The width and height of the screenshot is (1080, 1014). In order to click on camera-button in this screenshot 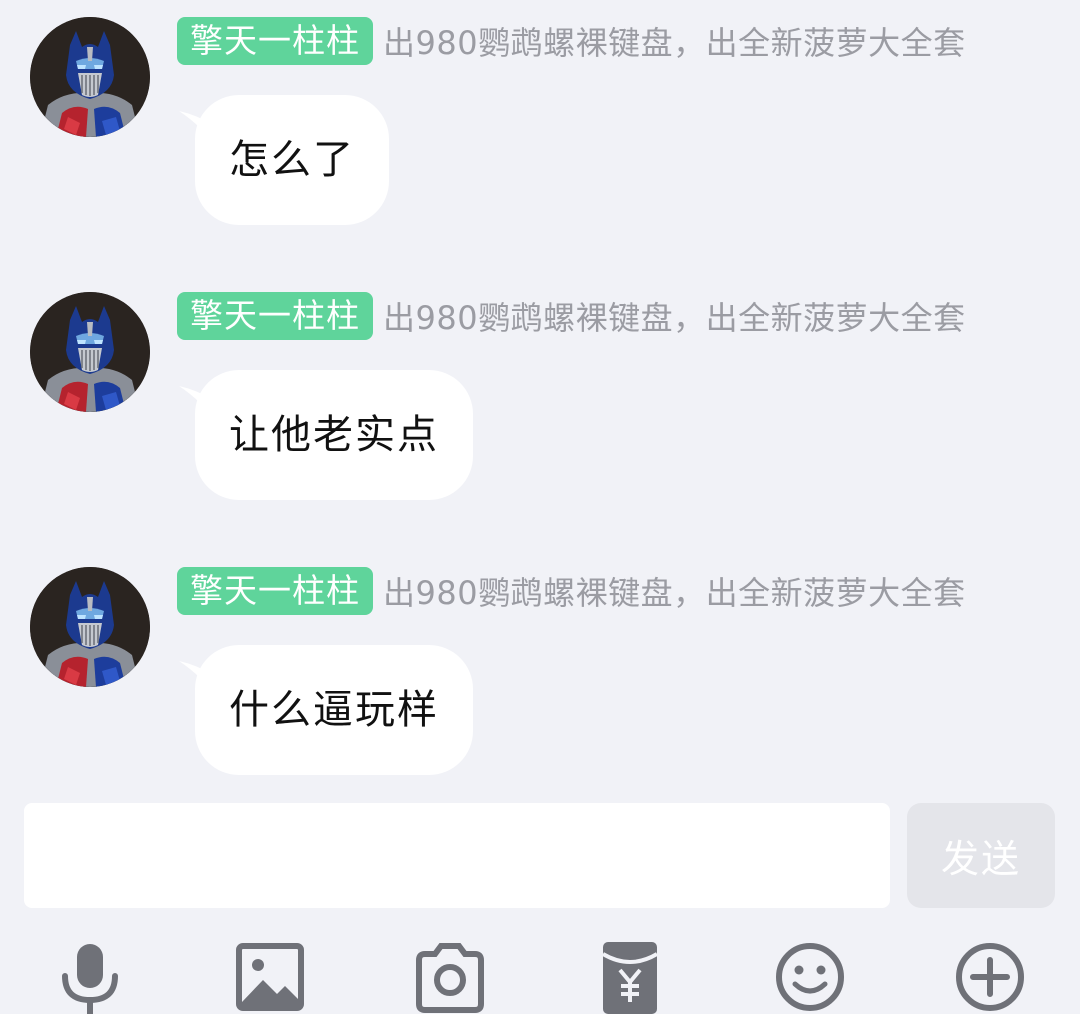, I will do `click(450, 976)`.